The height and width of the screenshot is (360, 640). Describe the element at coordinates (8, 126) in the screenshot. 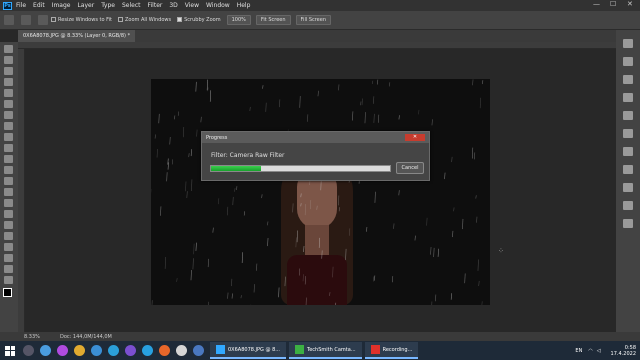

I see `healing-brush-tool-icon` at that location.